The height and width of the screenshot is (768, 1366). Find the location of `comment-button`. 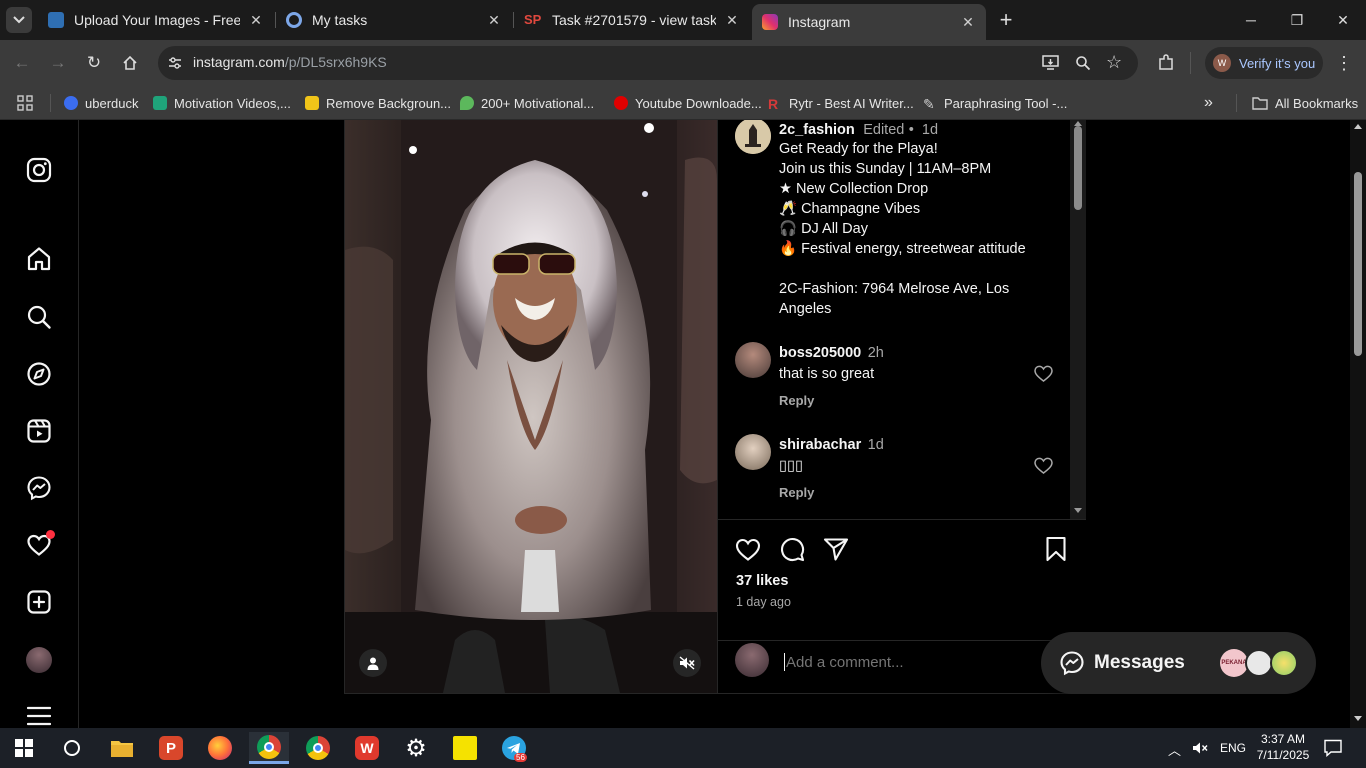

comment-button is located at coordinates (792, 549).